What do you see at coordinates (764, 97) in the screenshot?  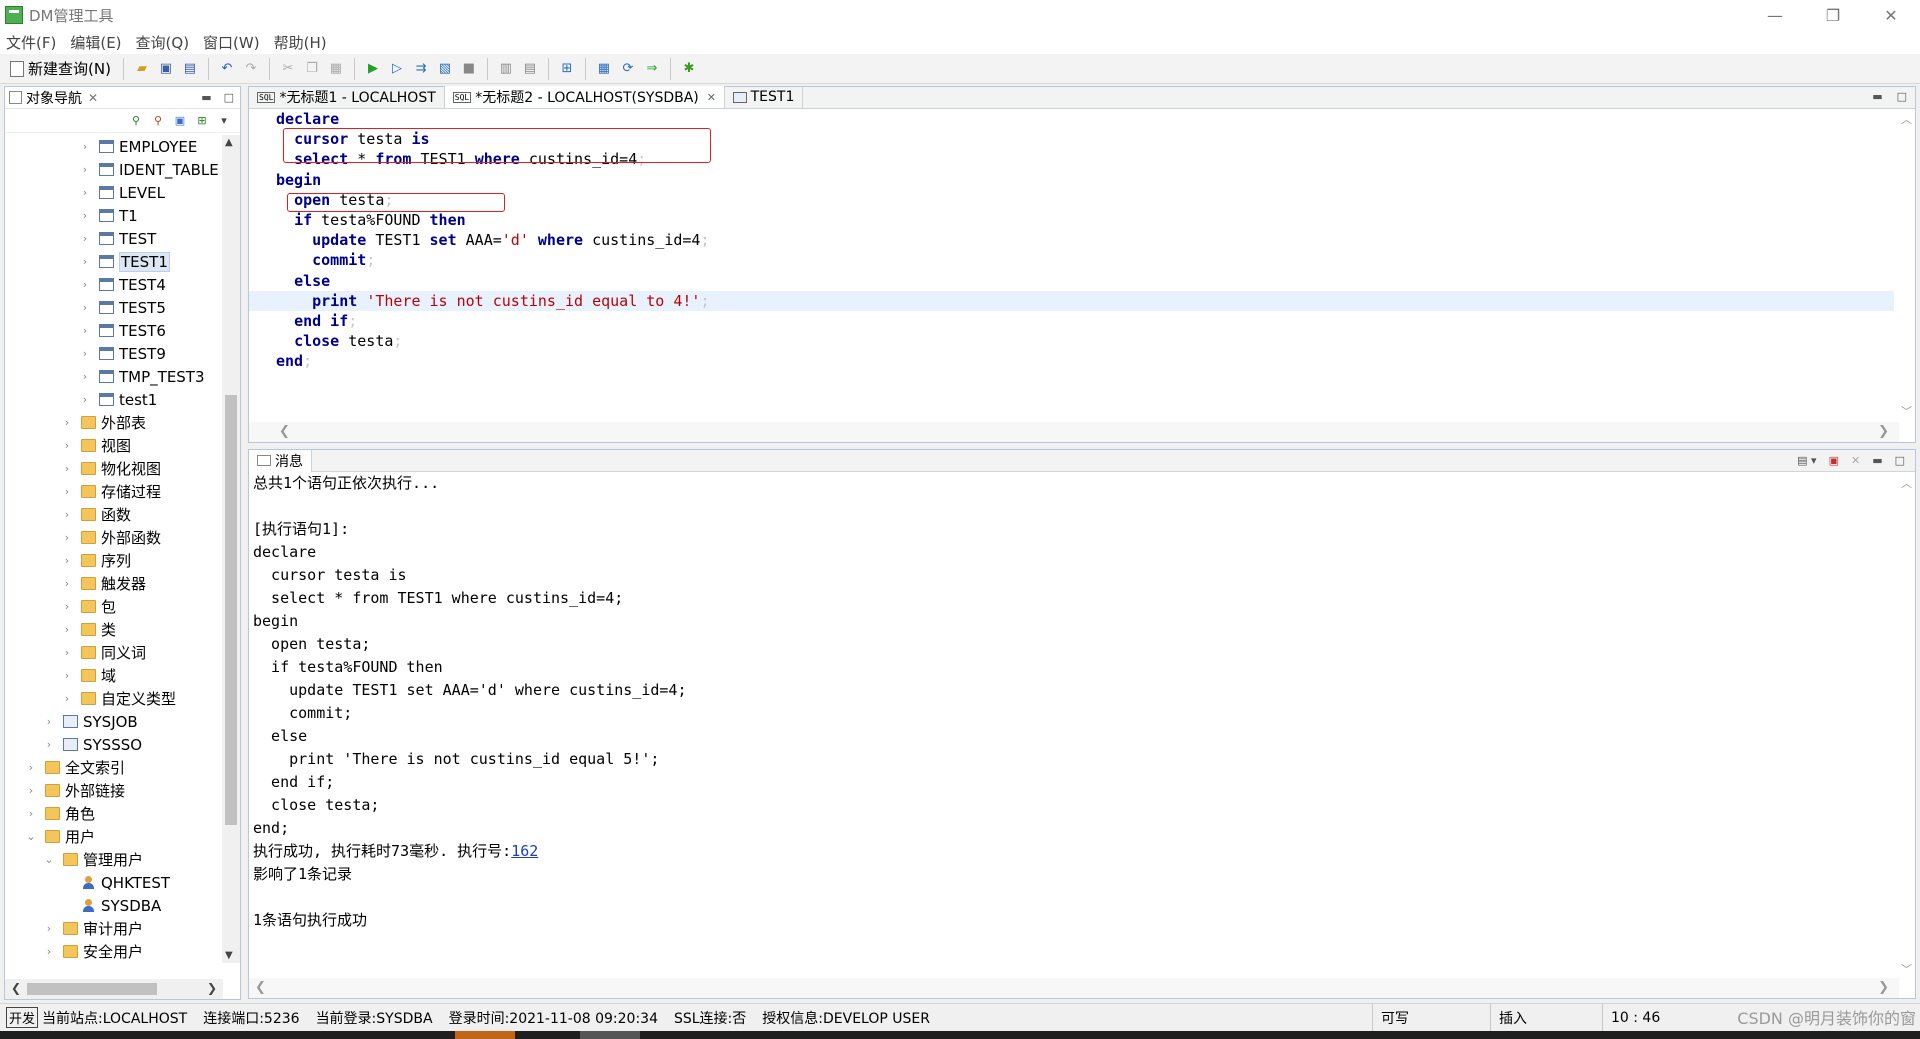 I see `tab-test1: TEST1` at bounding box center [764, 97].